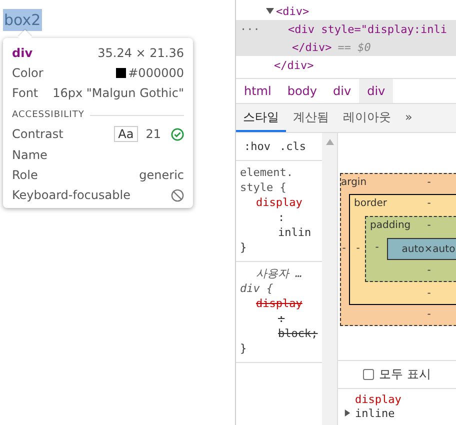  Describe the element at coordinates (302, 91) in the screenshot. I see `breadcrumb: body` at that location.